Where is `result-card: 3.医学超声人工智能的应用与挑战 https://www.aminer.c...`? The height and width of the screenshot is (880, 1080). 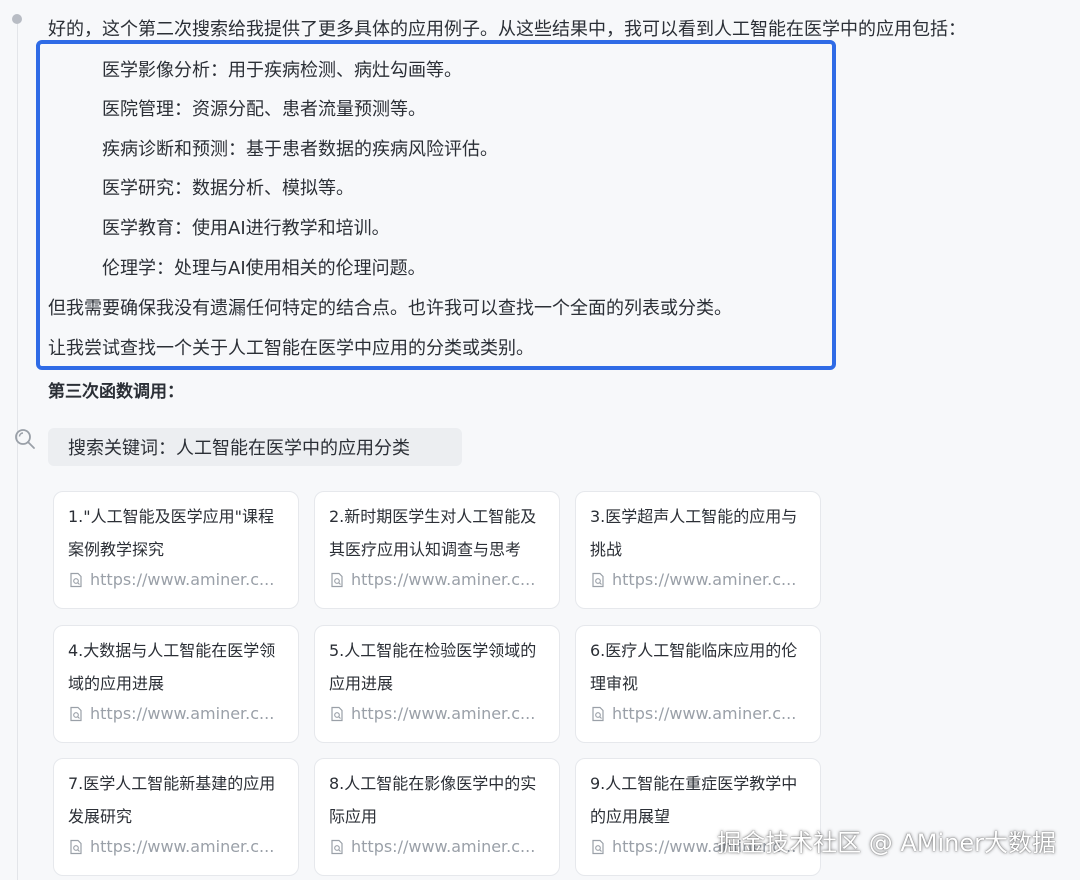
result-card: 3.医学超声人工智能的应用与挑战 https://www.aminer.c... is located at coordinates (698, 550).